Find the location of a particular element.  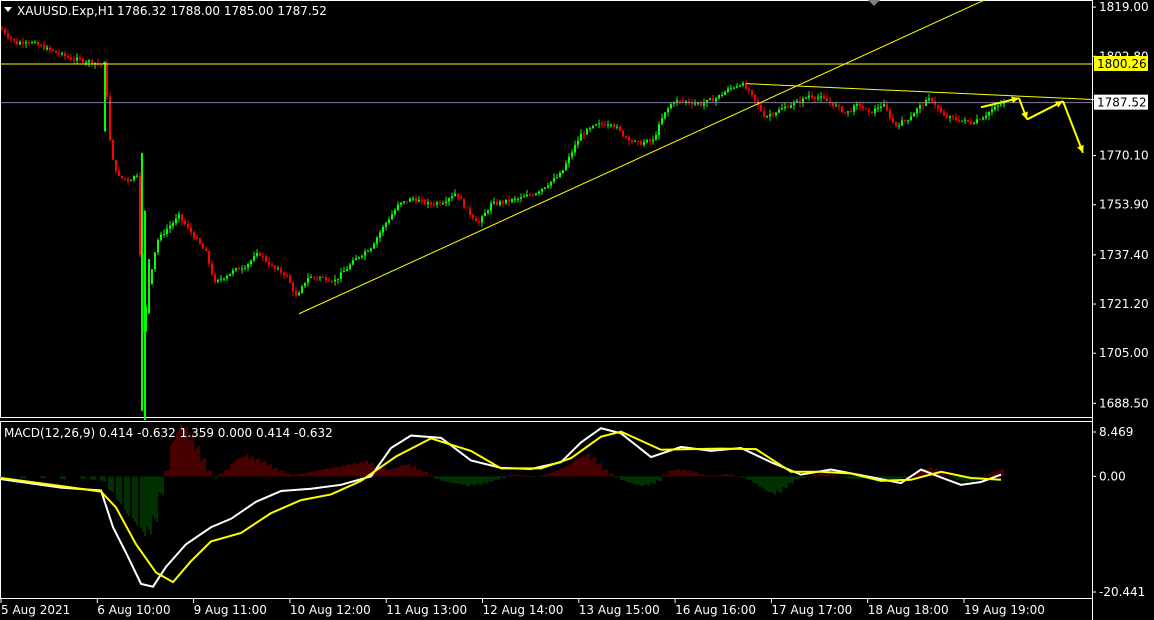

macd-tick-label: -20.441 is located at coordinates (1122, 592).